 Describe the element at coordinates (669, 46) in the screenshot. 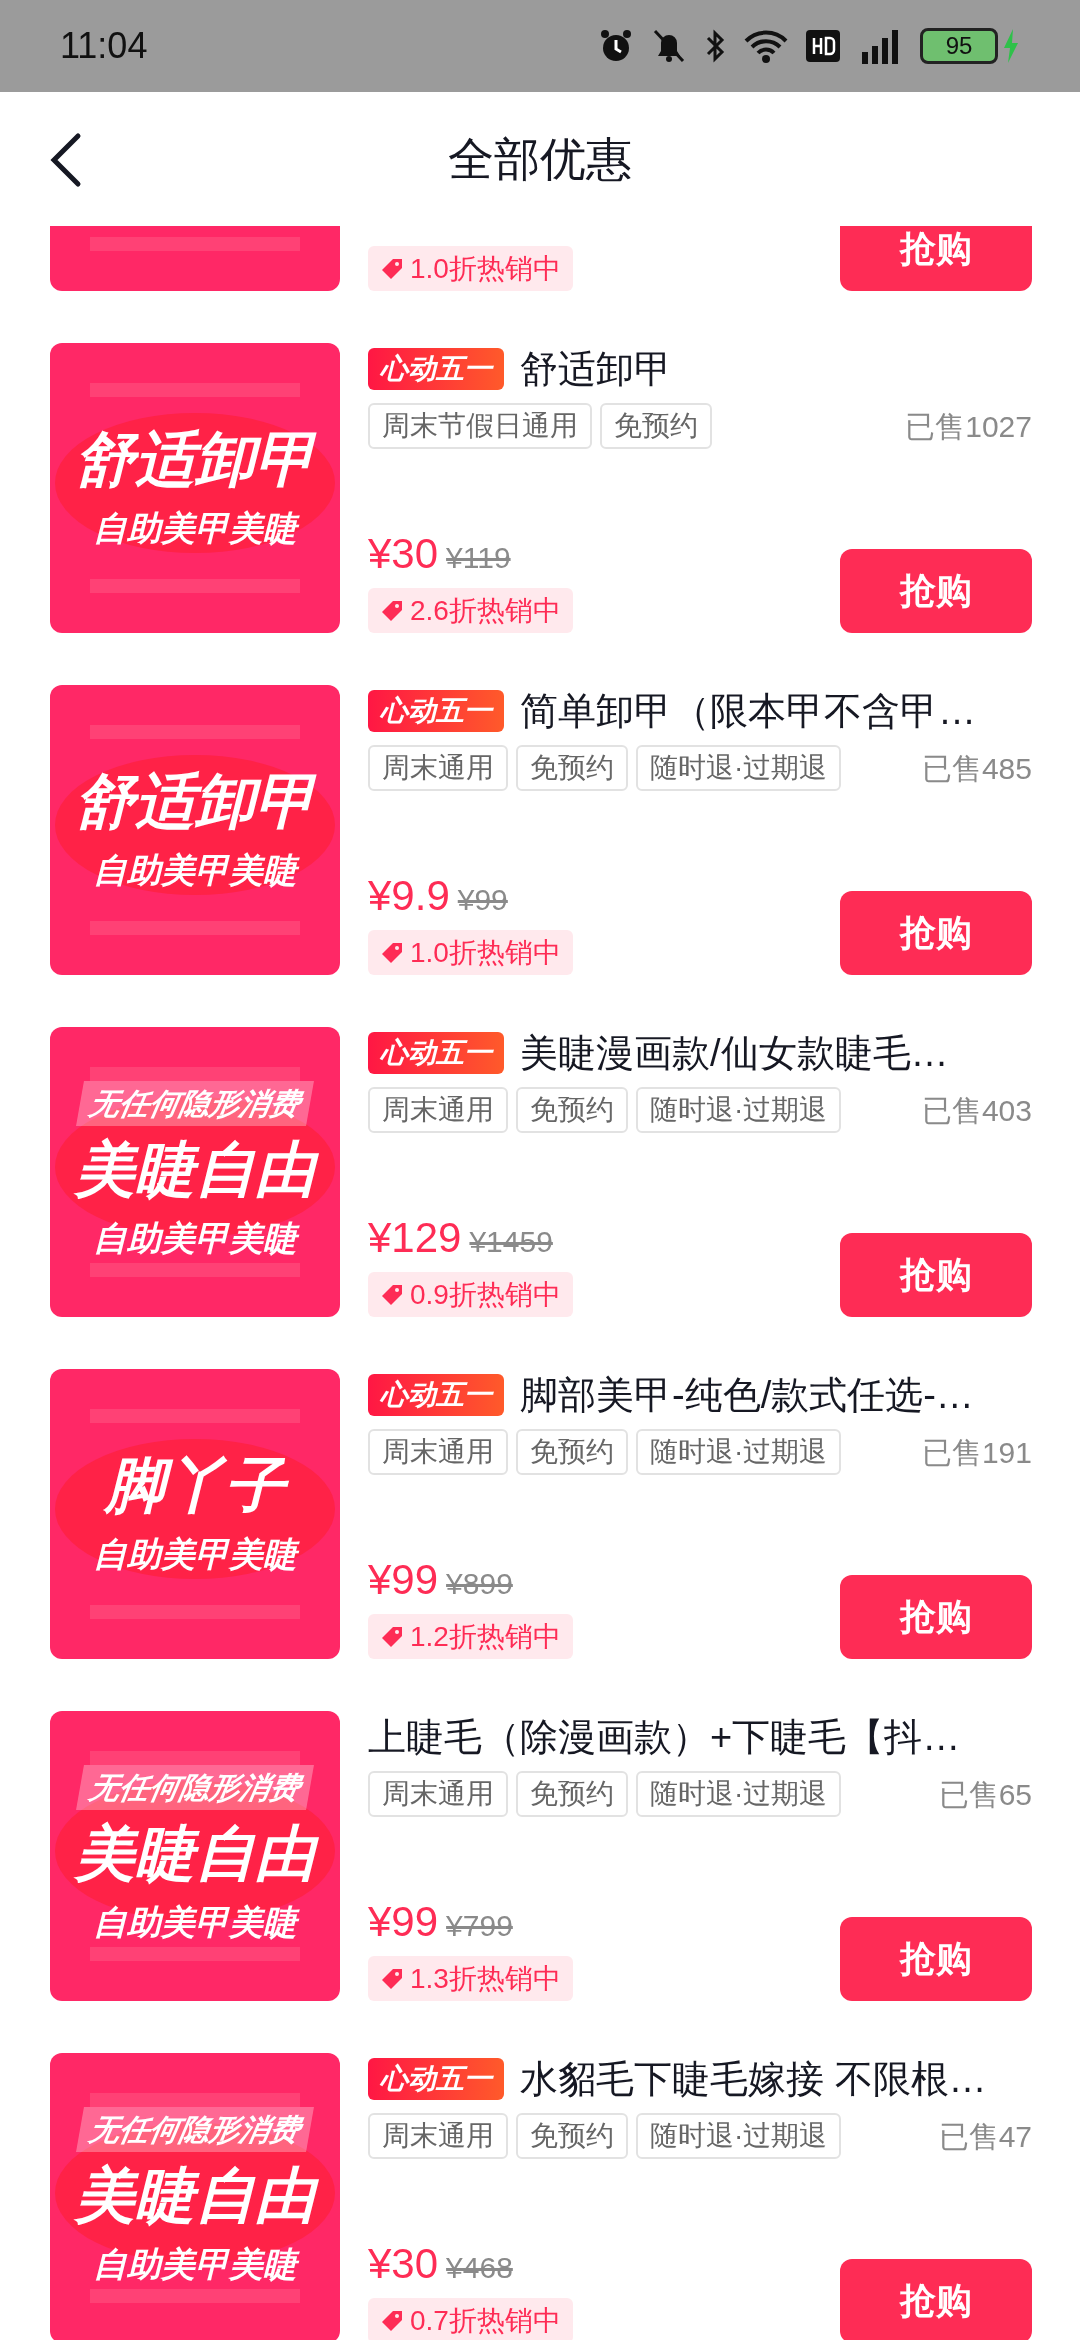

I see `muted-bell-icon` at that location.